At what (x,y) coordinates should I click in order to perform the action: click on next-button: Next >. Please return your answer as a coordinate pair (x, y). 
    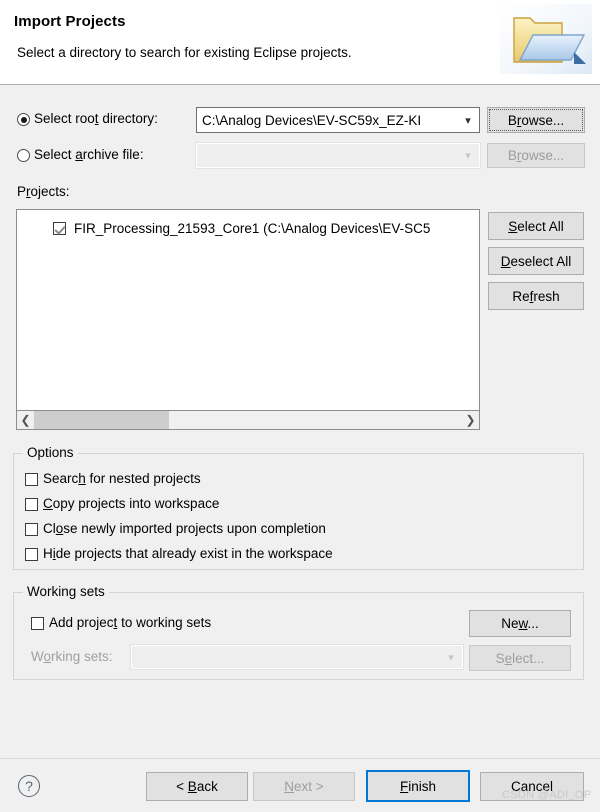
    Looking at the image, I should click on (304, 786).